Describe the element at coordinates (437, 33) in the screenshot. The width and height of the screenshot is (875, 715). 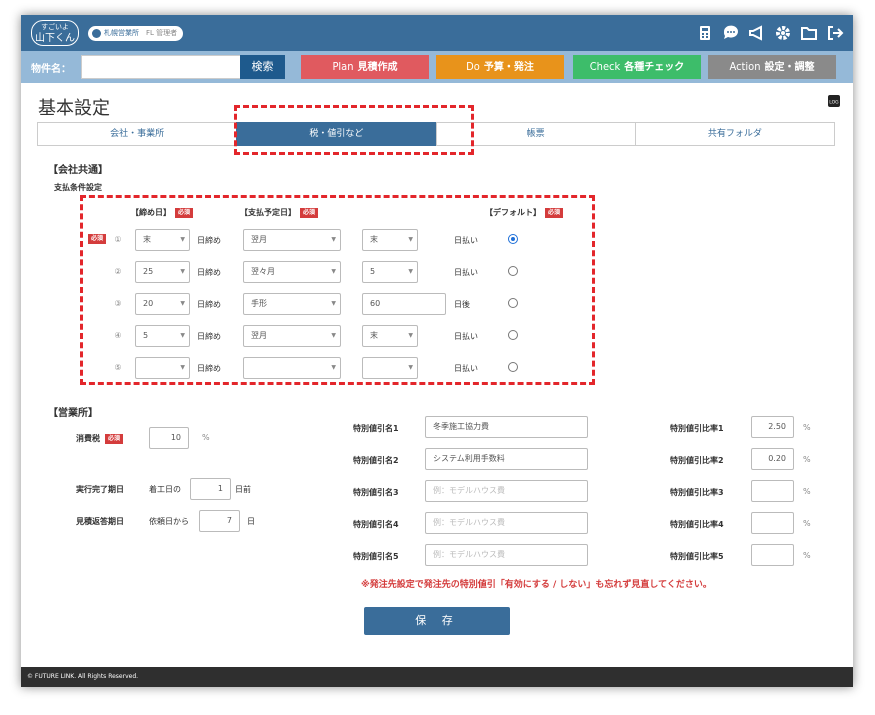
I see `top-bar: すごいよ 山下くん 札幌営業所 FL 管理者` at that location.